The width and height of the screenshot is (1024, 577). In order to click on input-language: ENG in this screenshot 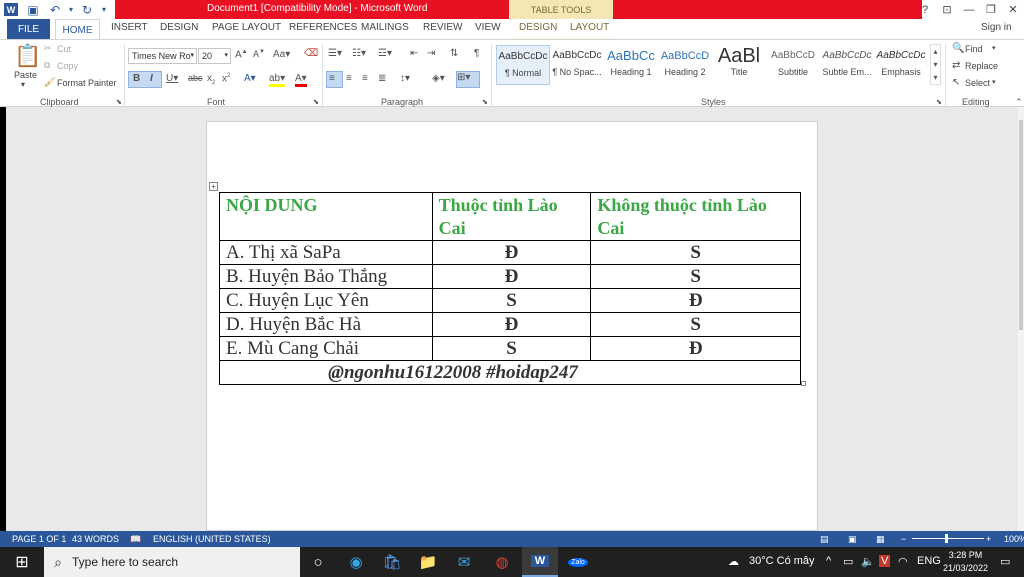, I will do `click(929, 561)`.